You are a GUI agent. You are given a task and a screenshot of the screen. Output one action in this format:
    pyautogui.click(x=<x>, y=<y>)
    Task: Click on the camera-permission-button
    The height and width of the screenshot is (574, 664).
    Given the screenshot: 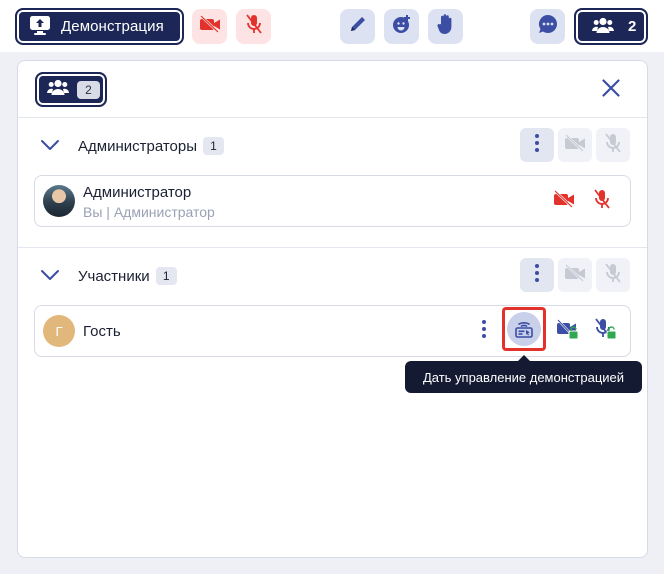 What is the action you would take?
    pyautogui.click(x=568, y=331)
    